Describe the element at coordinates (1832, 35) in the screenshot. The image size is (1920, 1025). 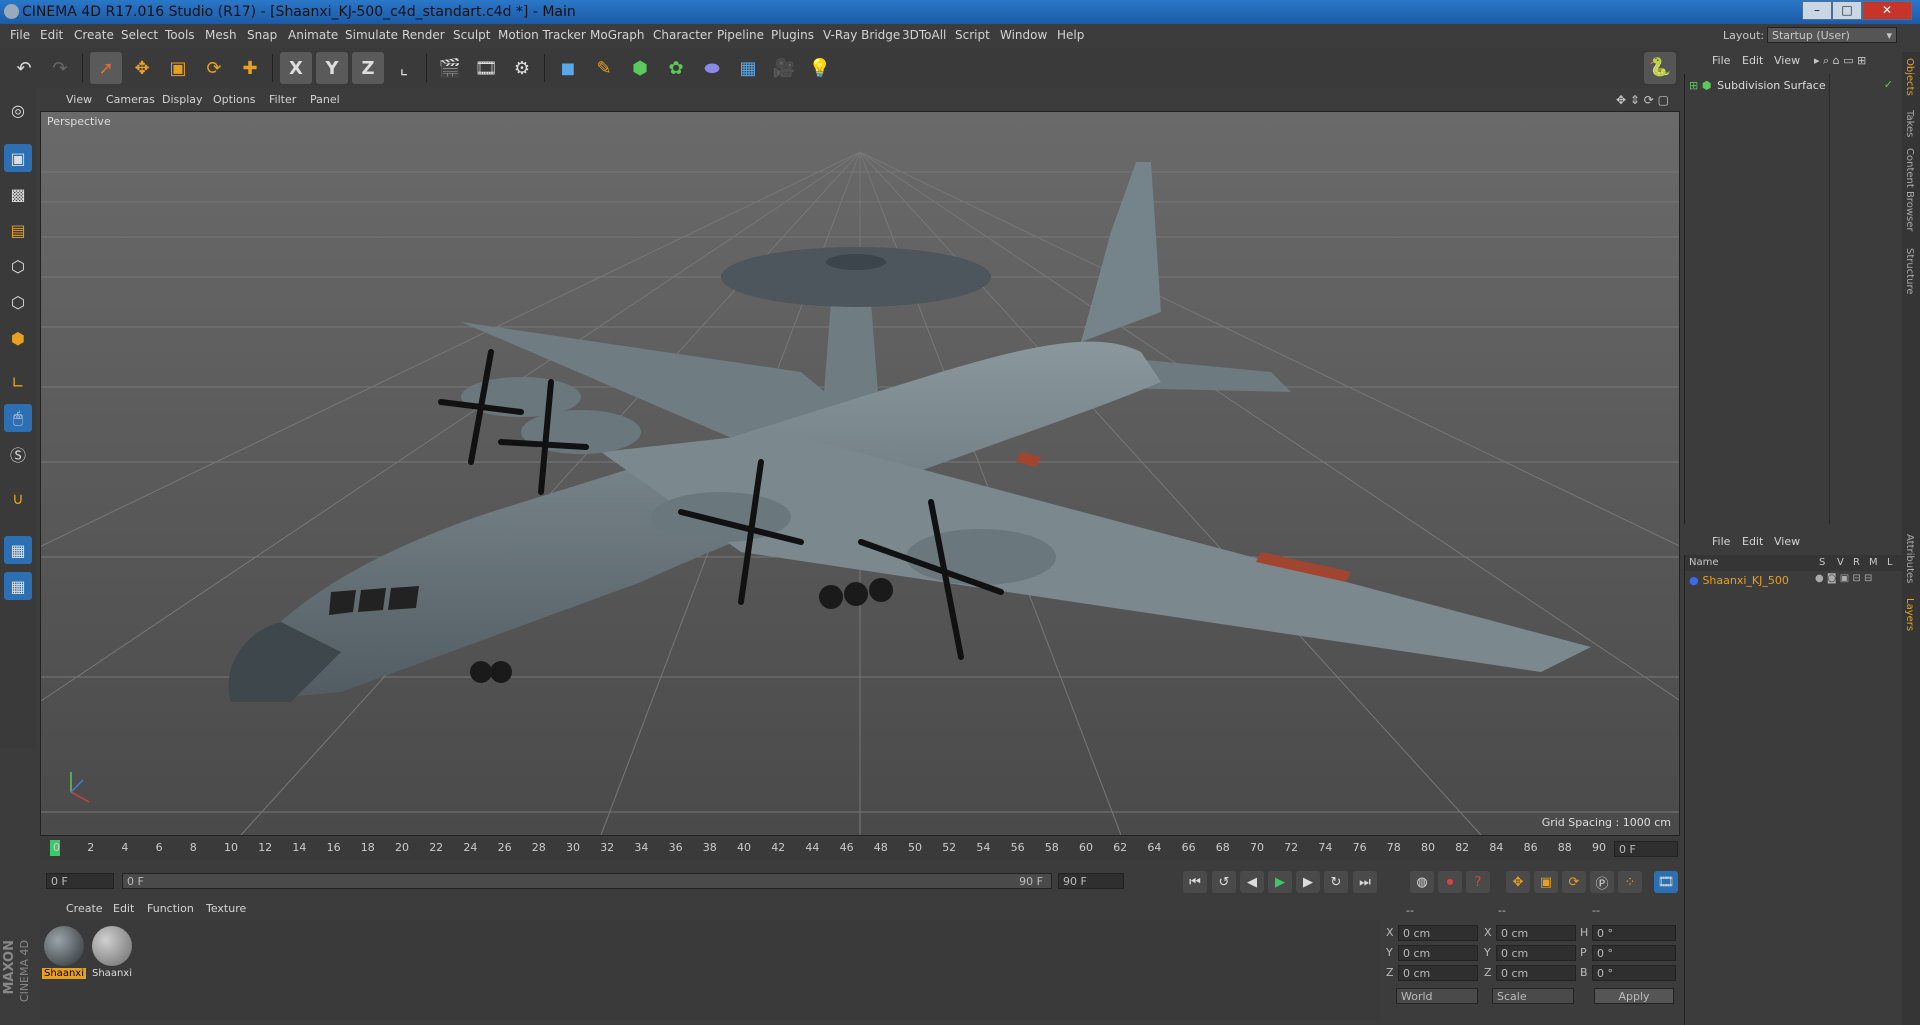
I see `layout-dropdown: Startup (User) ▾` at that location.